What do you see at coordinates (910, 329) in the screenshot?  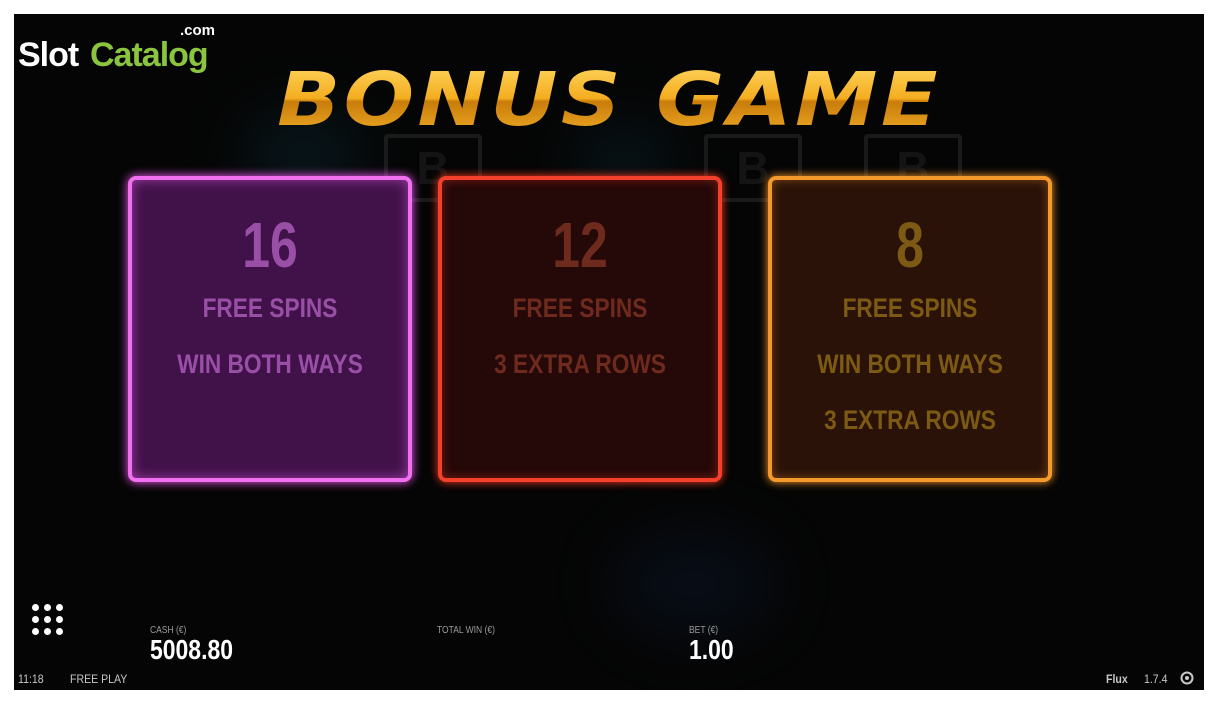 I see `bonus-option-8-spins: 8 FREE SPINS WIN BOTH WAYS 3 EXTRA ROWS` at bounding box center [910, 329].